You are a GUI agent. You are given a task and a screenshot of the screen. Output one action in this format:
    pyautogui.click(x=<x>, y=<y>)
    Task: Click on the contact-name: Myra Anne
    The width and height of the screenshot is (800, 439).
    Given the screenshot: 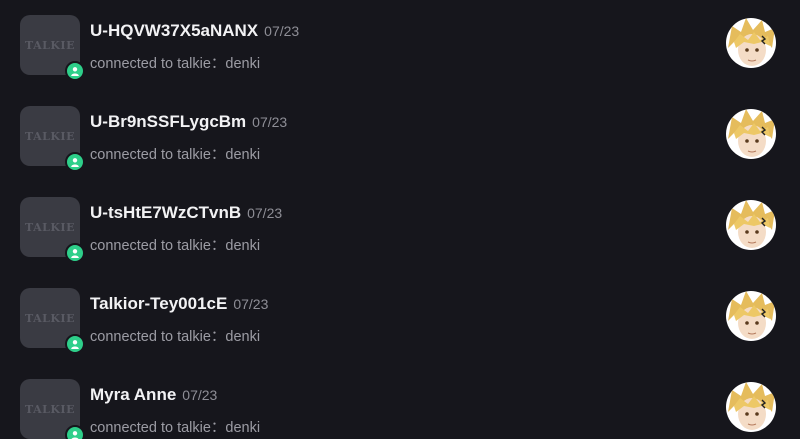 What is the action you would take?
    pyautogui.click(x=133, y=394)
    